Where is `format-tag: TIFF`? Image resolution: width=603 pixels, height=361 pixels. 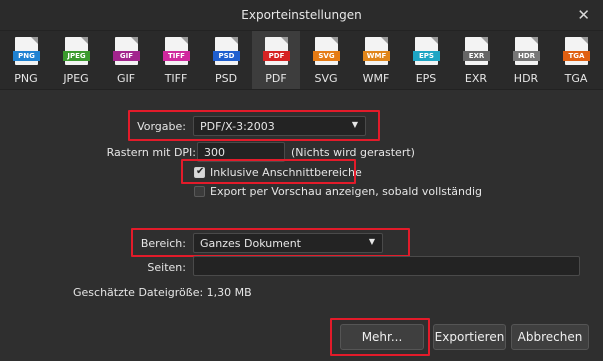
format-tag: TIFF is located at coordinates (176, 56).